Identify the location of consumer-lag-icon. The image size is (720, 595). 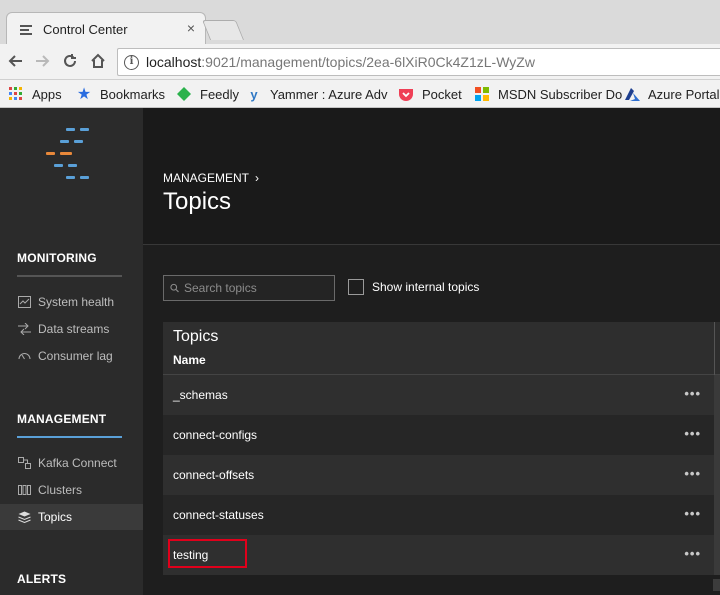
(24, 356).